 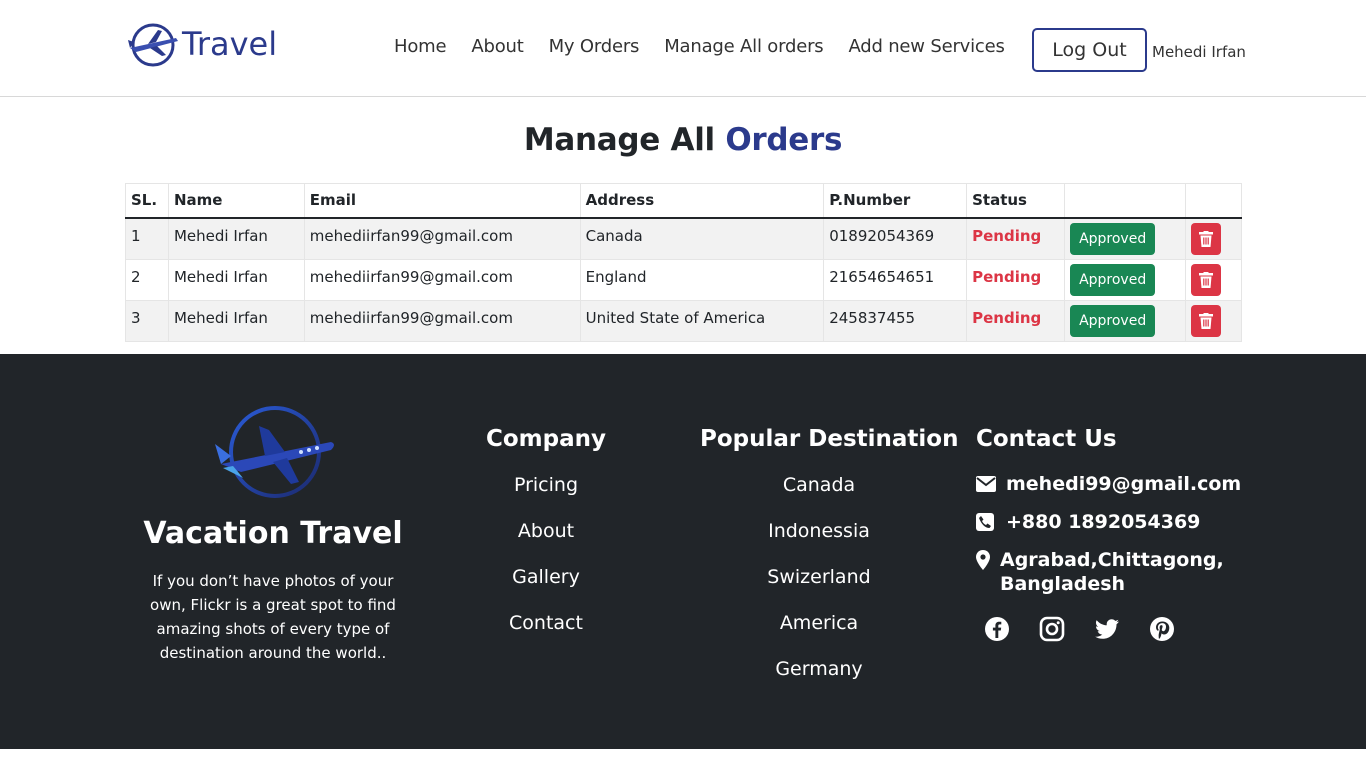 I want to click on nav-my-orders: My Orders, so click(x=594, y=46).